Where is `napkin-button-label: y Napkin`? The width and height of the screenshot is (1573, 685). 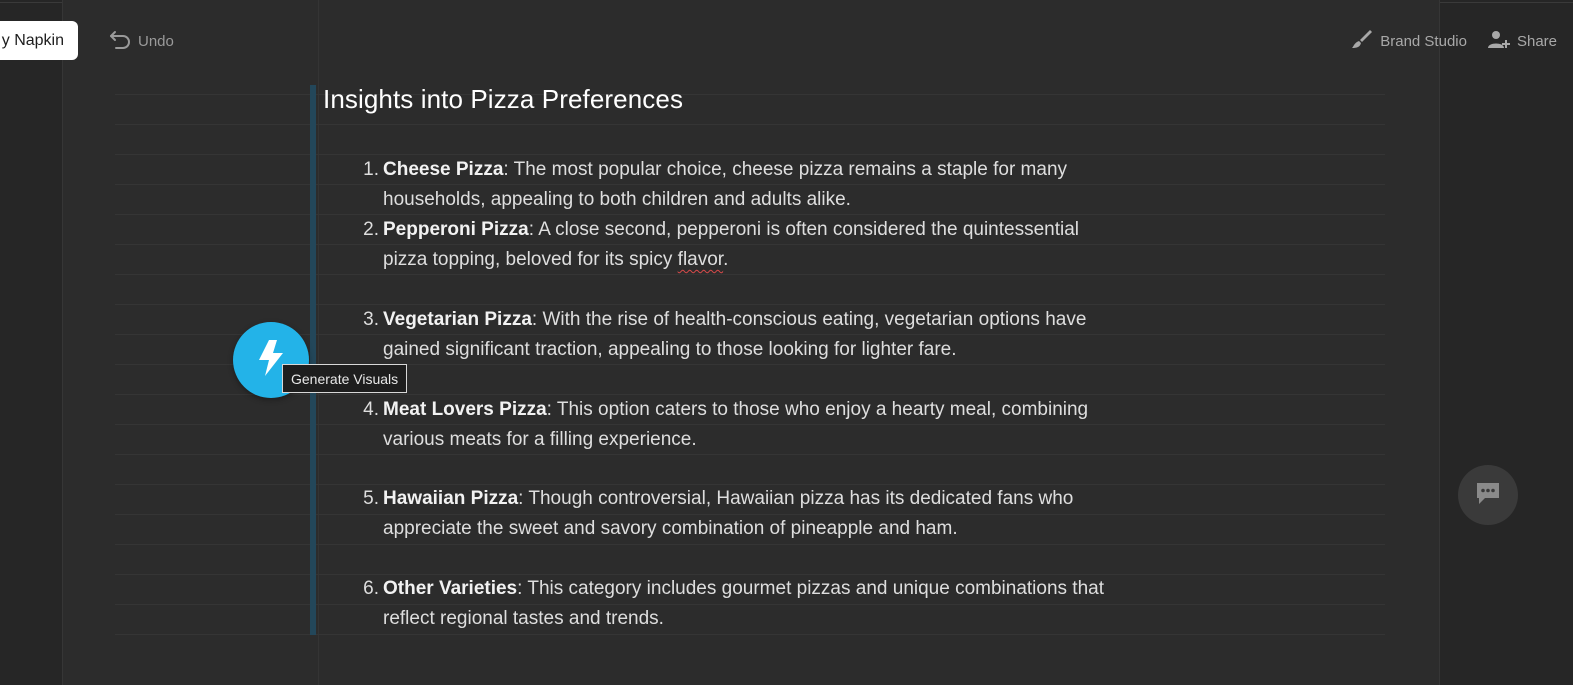 napkin-button-label: y Napkin is located at coordinates (32, 40).